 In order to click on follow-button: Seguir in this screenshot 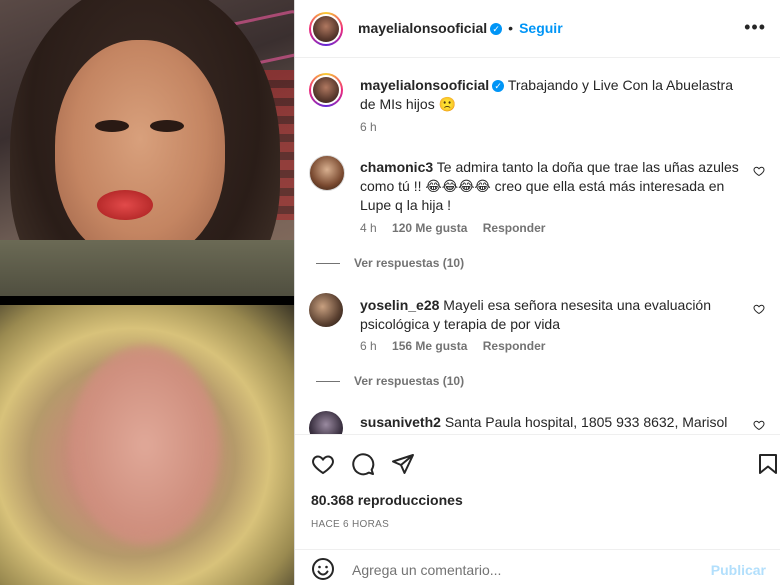, I will do `click(541, 28)`.